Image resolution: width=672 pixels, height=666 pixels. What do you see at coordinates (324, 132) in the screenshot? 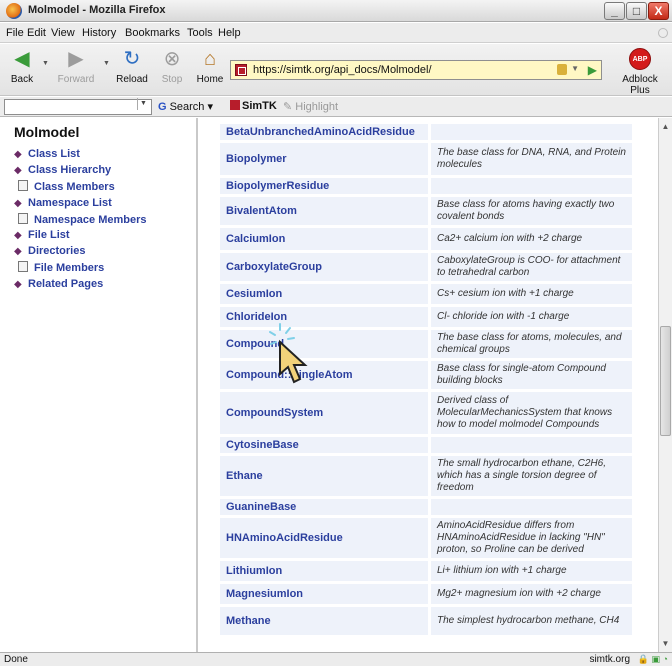
I see `class-link: BetaUnbranchedAminoAcidResidue` at bounding box center [324, 132].